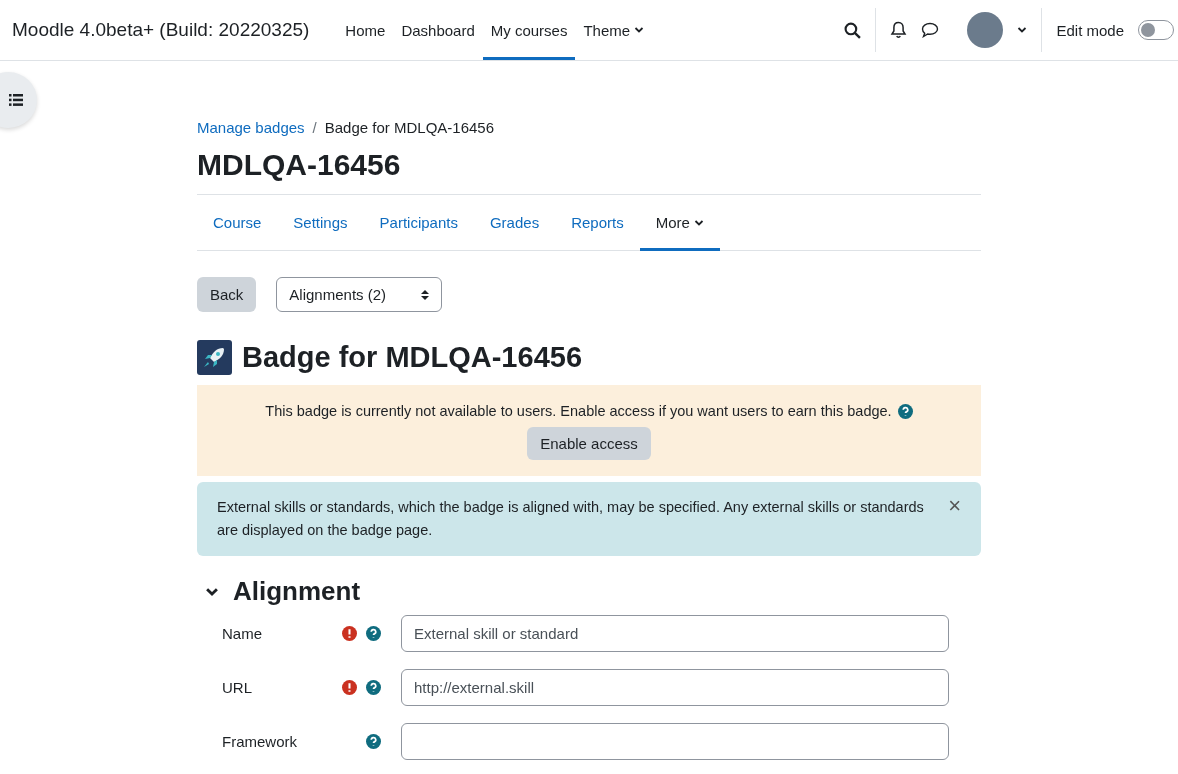 The height and width of the screenshot is (774, 1178). I want to click on course-tab: Settings, so click(320, 223).